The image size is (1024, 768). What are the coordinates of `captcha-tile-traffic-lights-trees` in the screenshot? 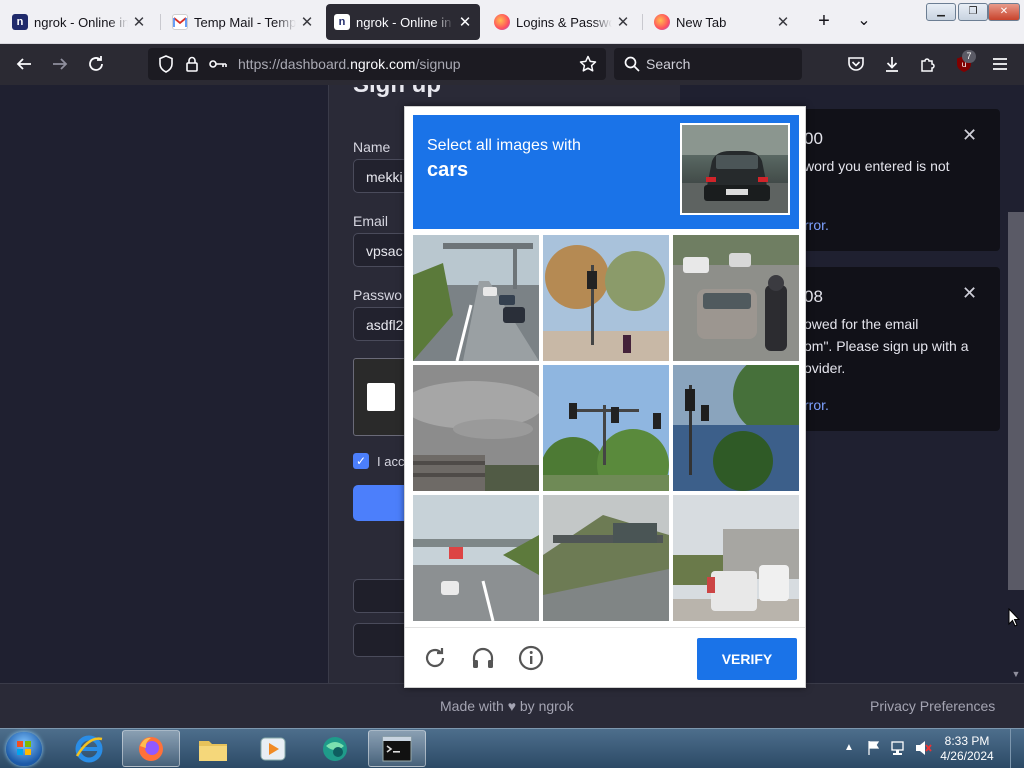 It's located at (606, 428).